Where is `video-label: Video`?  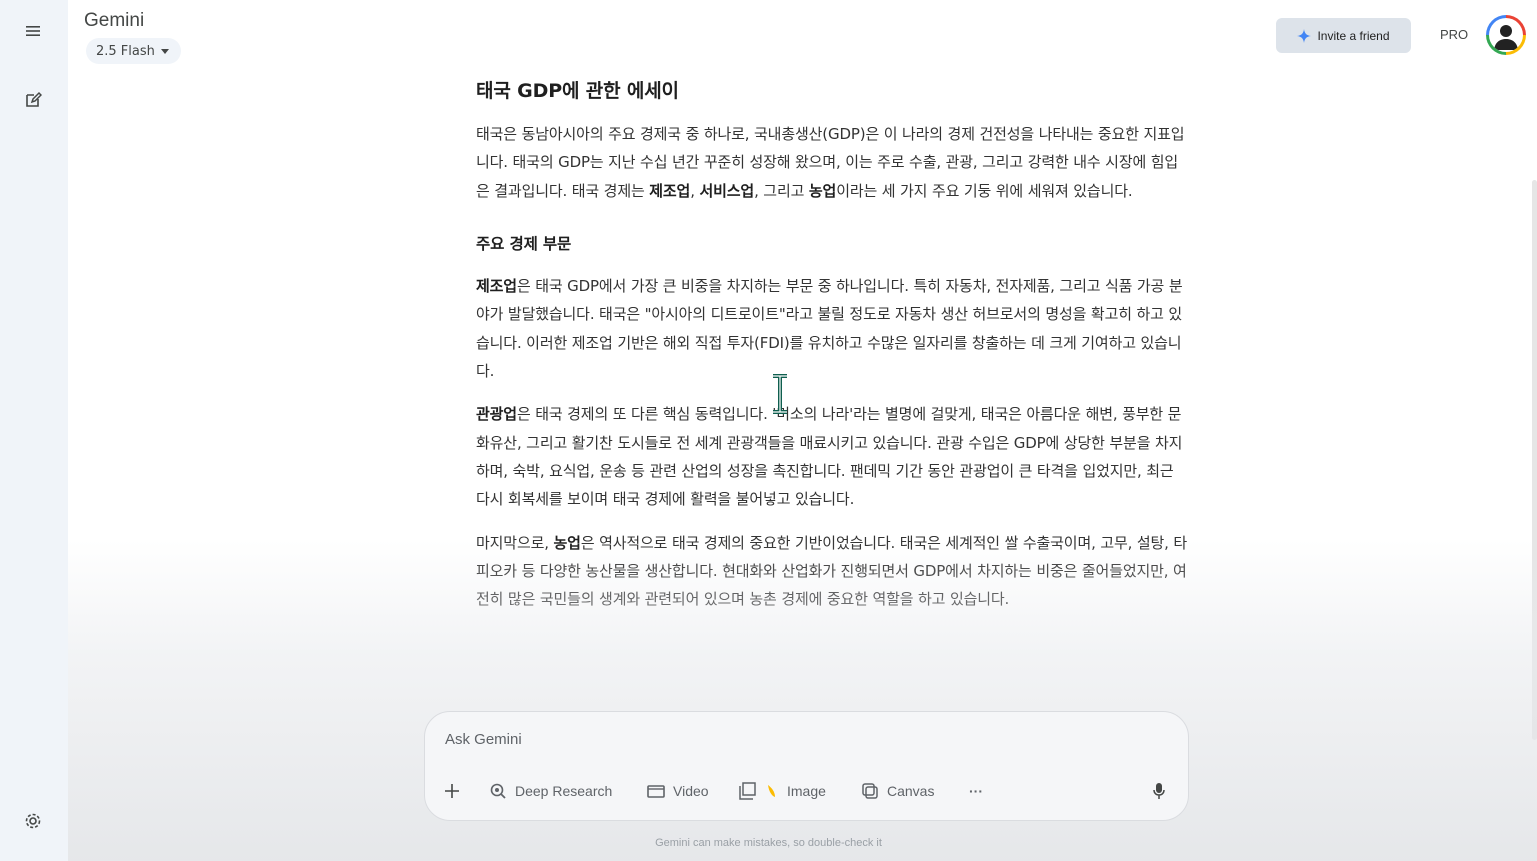
video-label: Video is located at coordinates (691, 791).